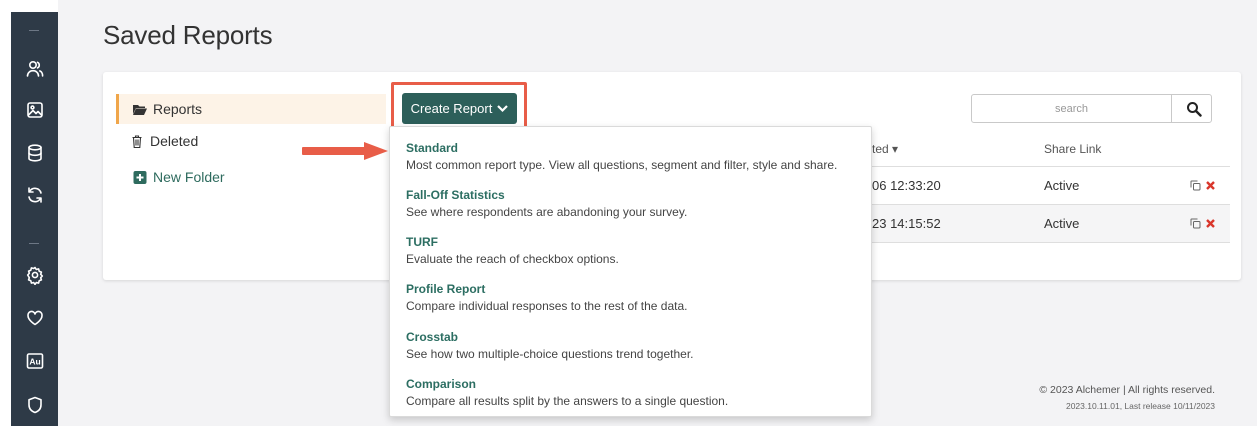  I want to click on sort-caret-icon: ▾, so click(893, 149).